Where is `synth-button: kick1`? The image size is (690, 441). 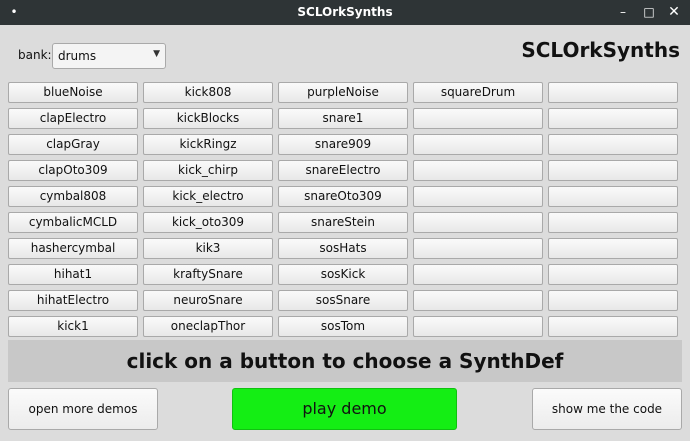
synth-button: kick1 is located at coordinates (73, 326).